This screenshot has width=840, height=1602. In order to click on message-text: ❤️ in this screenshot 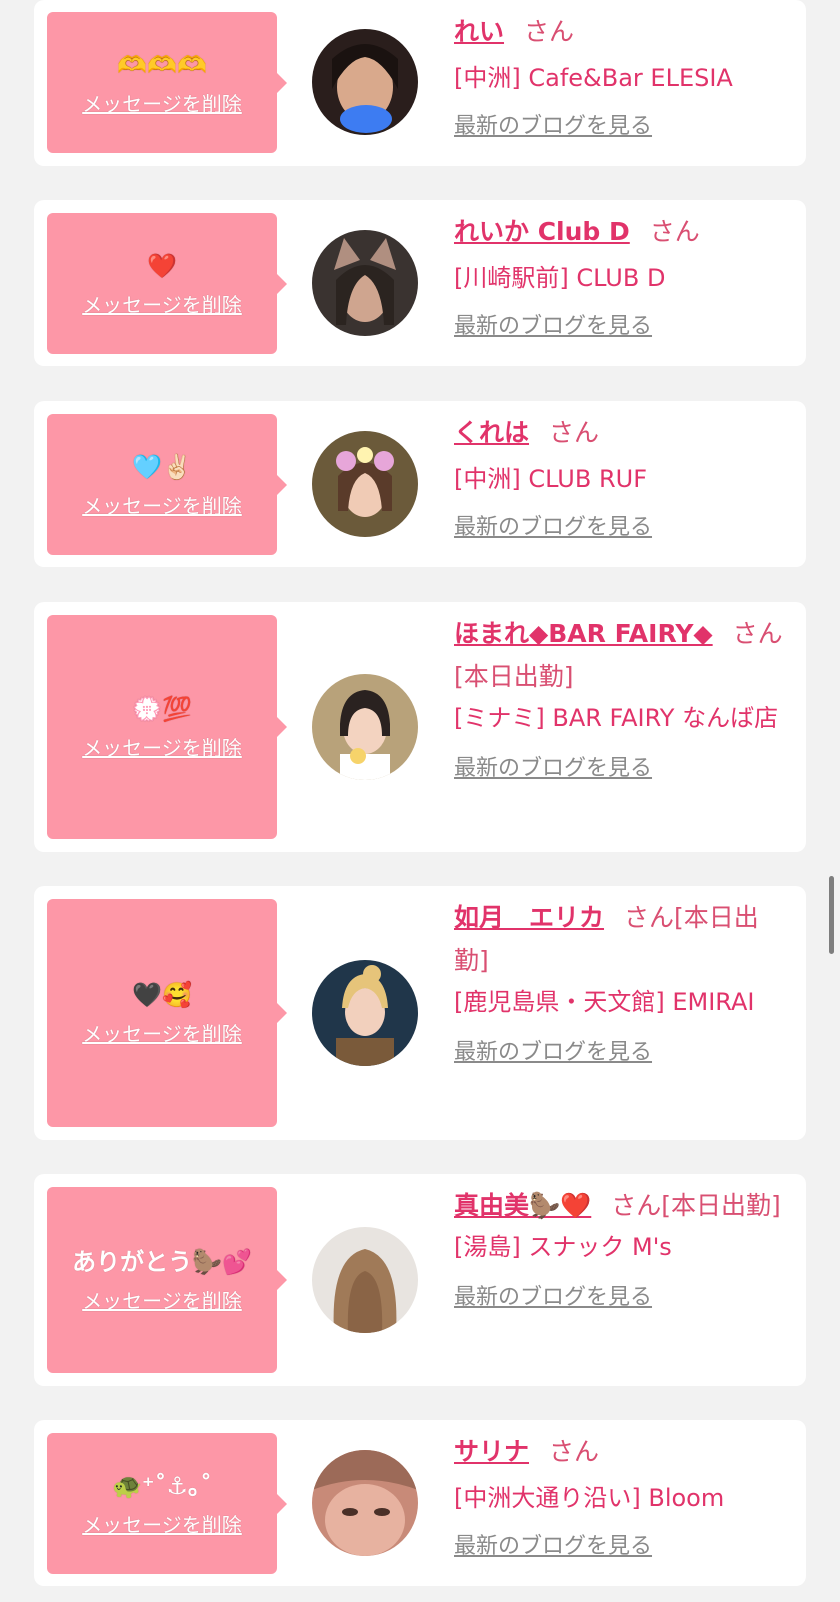, I will do `click(162, 265)`.